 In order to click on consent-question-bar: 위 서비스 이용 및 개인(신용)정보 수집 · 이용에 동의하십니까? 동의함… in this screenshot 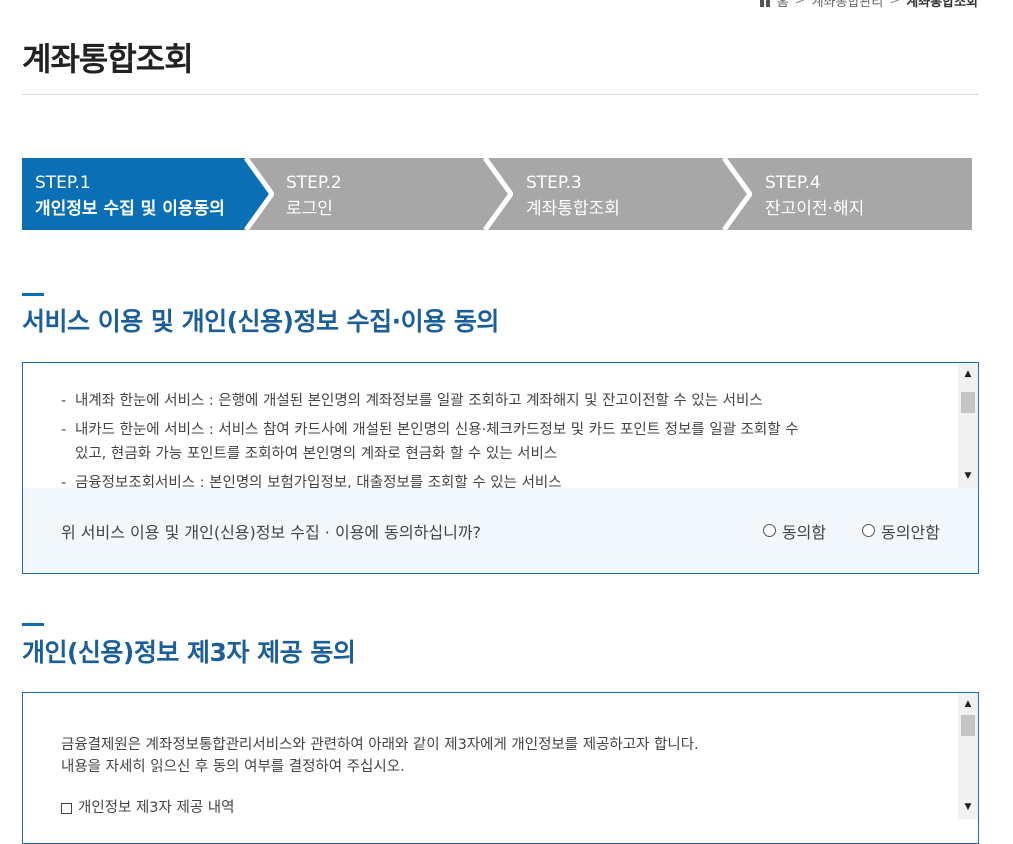, I will do `click(500, 530)`.